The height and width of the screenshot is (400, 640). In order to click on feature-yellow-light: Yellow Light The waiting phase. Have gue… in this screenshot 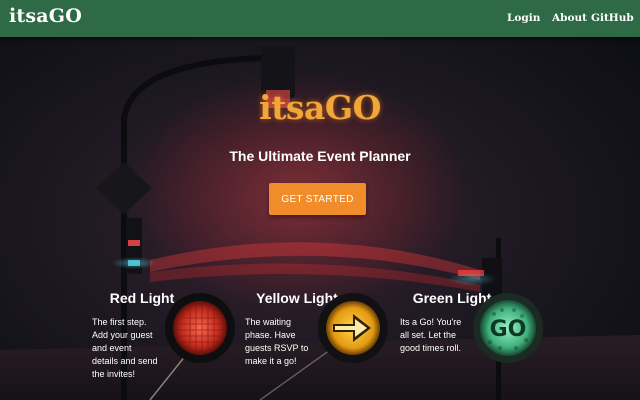, I will do `click(325, 343)`.